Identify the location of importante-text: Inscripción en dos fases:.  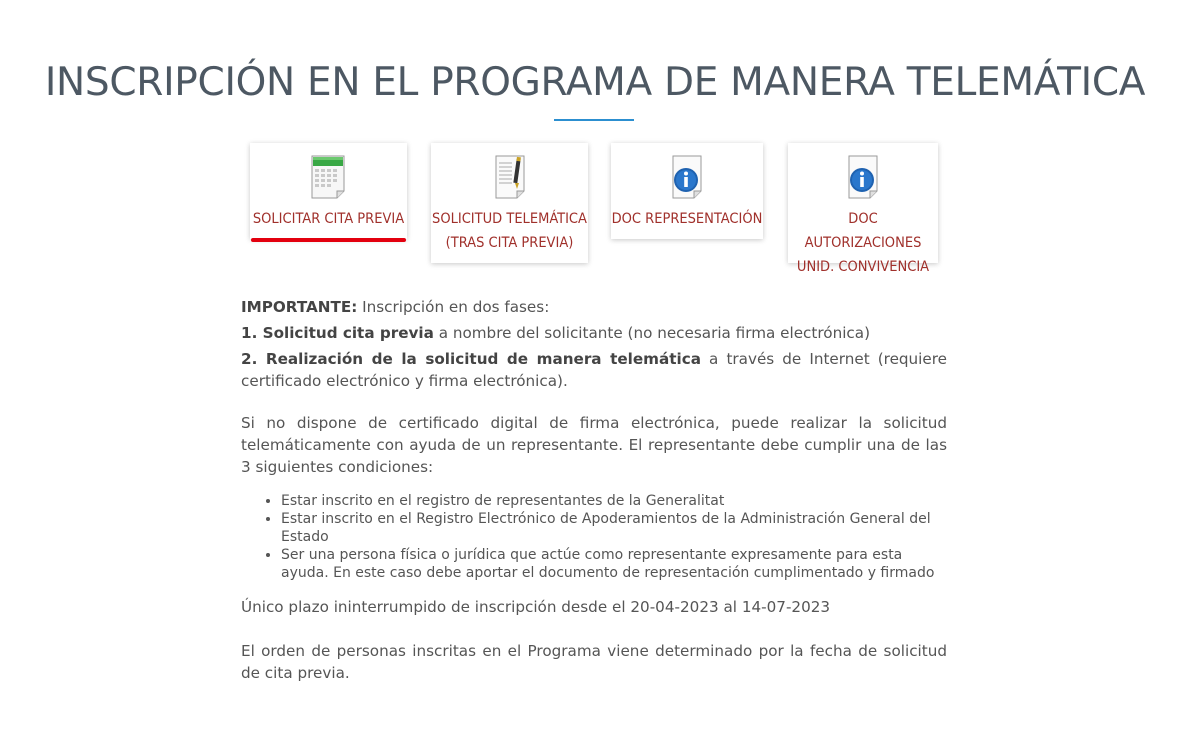
(453, 307).